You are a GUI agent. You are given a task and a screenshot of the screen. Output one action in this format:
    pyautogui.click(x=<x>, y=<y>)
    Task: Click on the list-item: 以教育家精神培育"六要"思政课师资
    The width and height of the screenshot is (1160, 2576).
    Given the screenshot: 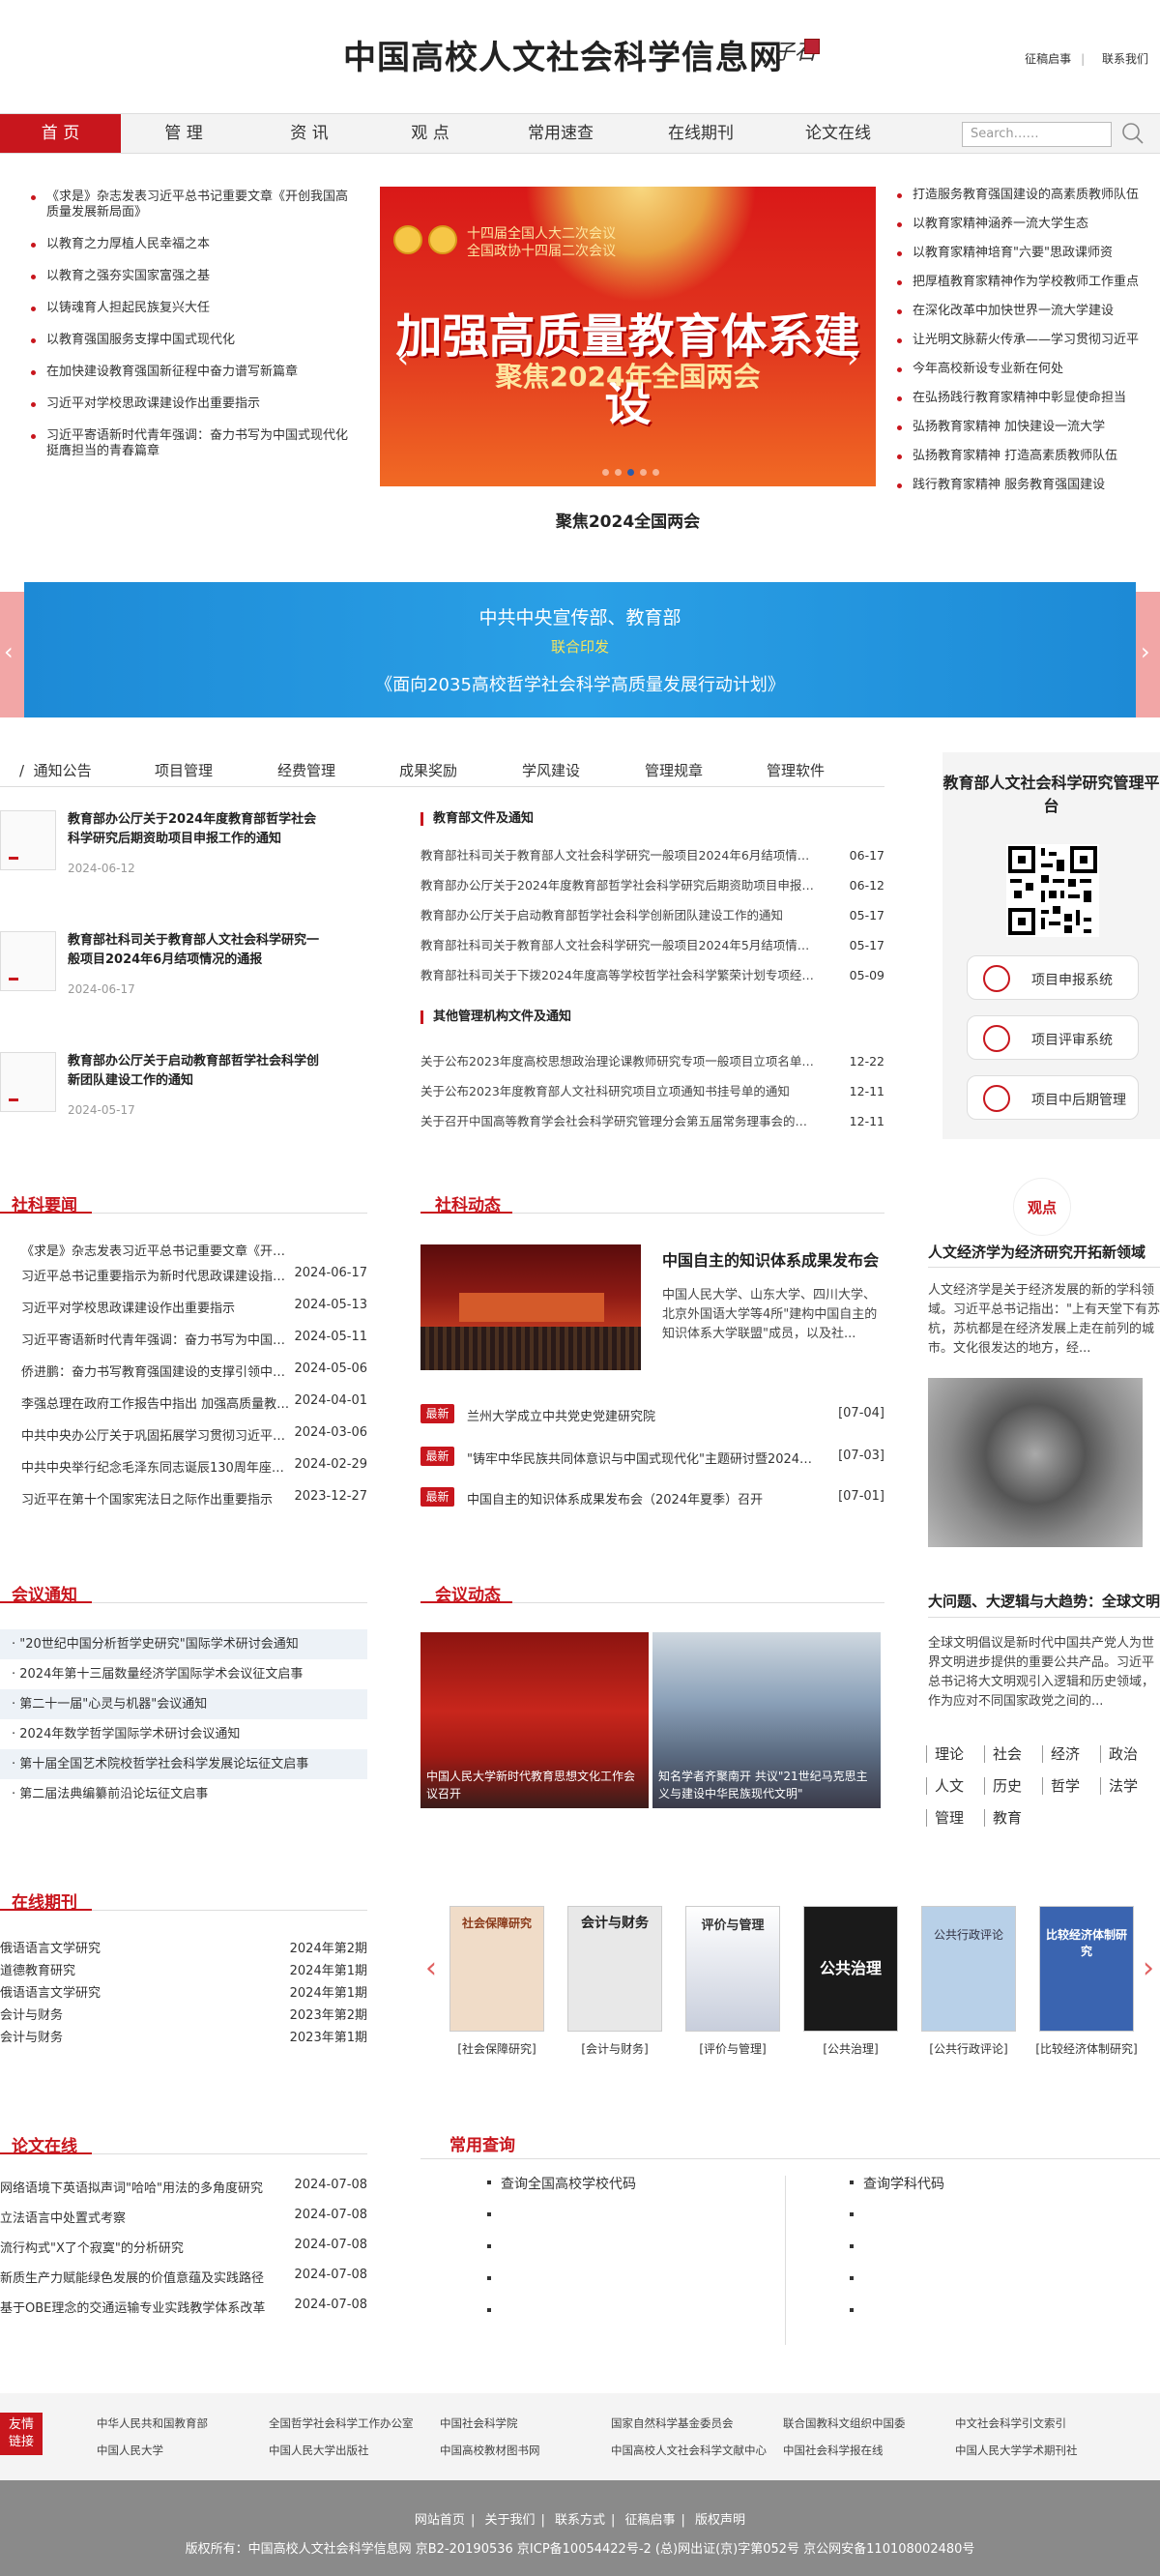 What is the action you would take?
    pyautogui.click(x=1025, y=260)
    